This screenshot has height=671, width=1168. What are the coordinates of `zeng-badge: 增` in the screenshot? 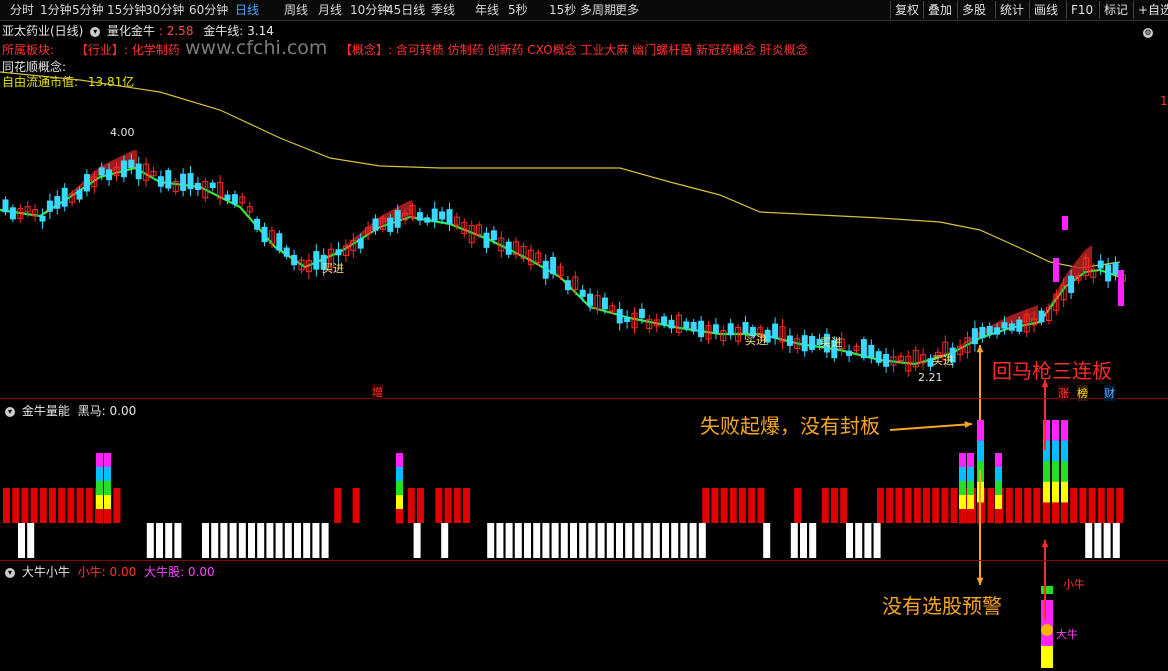 It's located at (377, 392).